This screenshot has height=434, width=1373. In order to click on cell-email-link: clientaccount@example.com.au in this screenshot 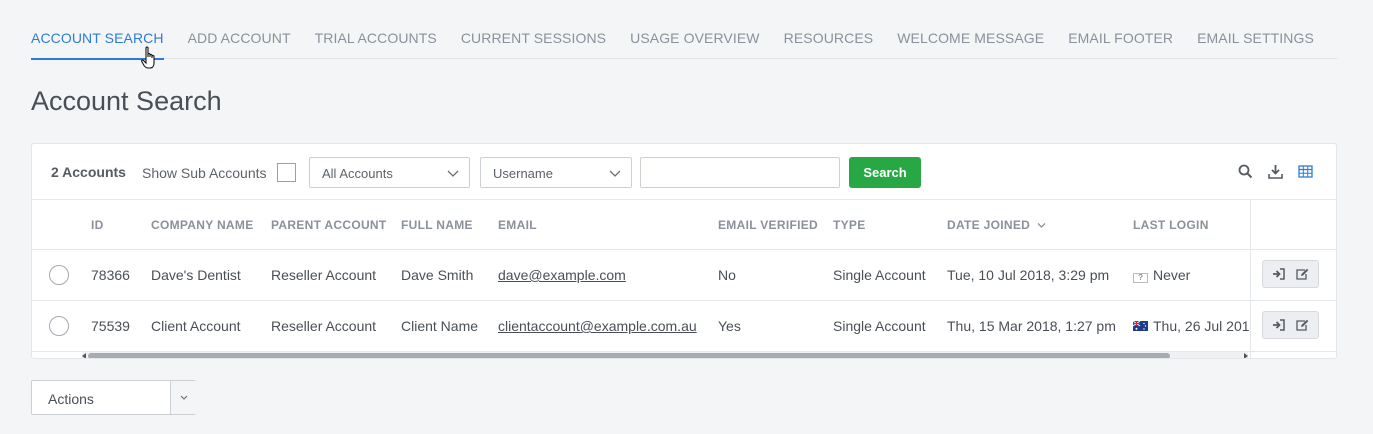, I will do `click(597, 326)`.